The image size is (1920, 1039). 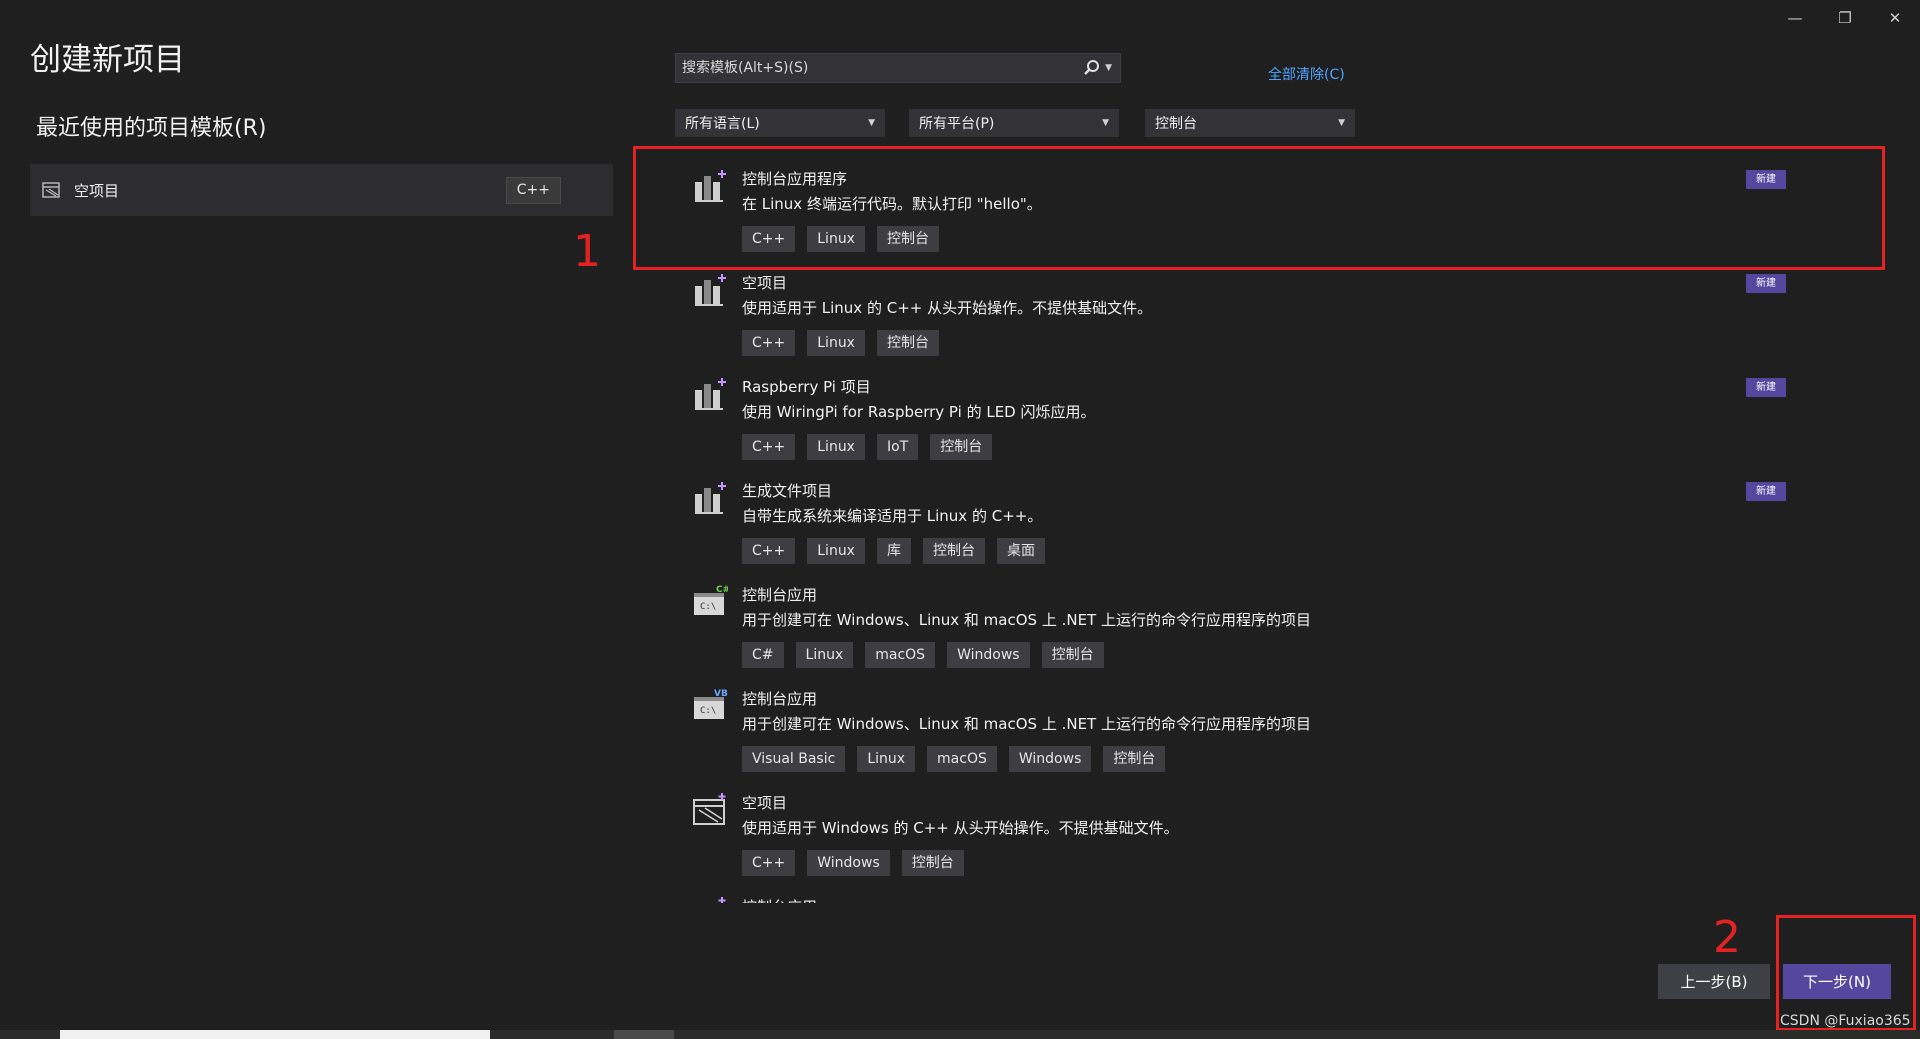 What do you see at coordinates (721, 694) in the screenshot?
I see `svg-text: VB` at bounding box center [721, 694].